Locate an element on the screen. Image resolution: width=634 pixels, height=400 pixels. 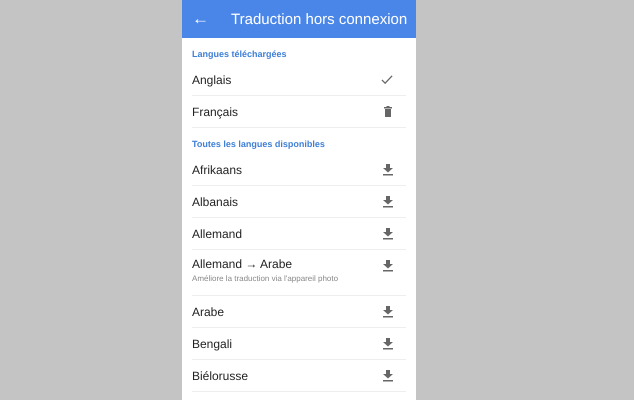
language-name: Allemand → Arabe is located at coordinates (243, 264).